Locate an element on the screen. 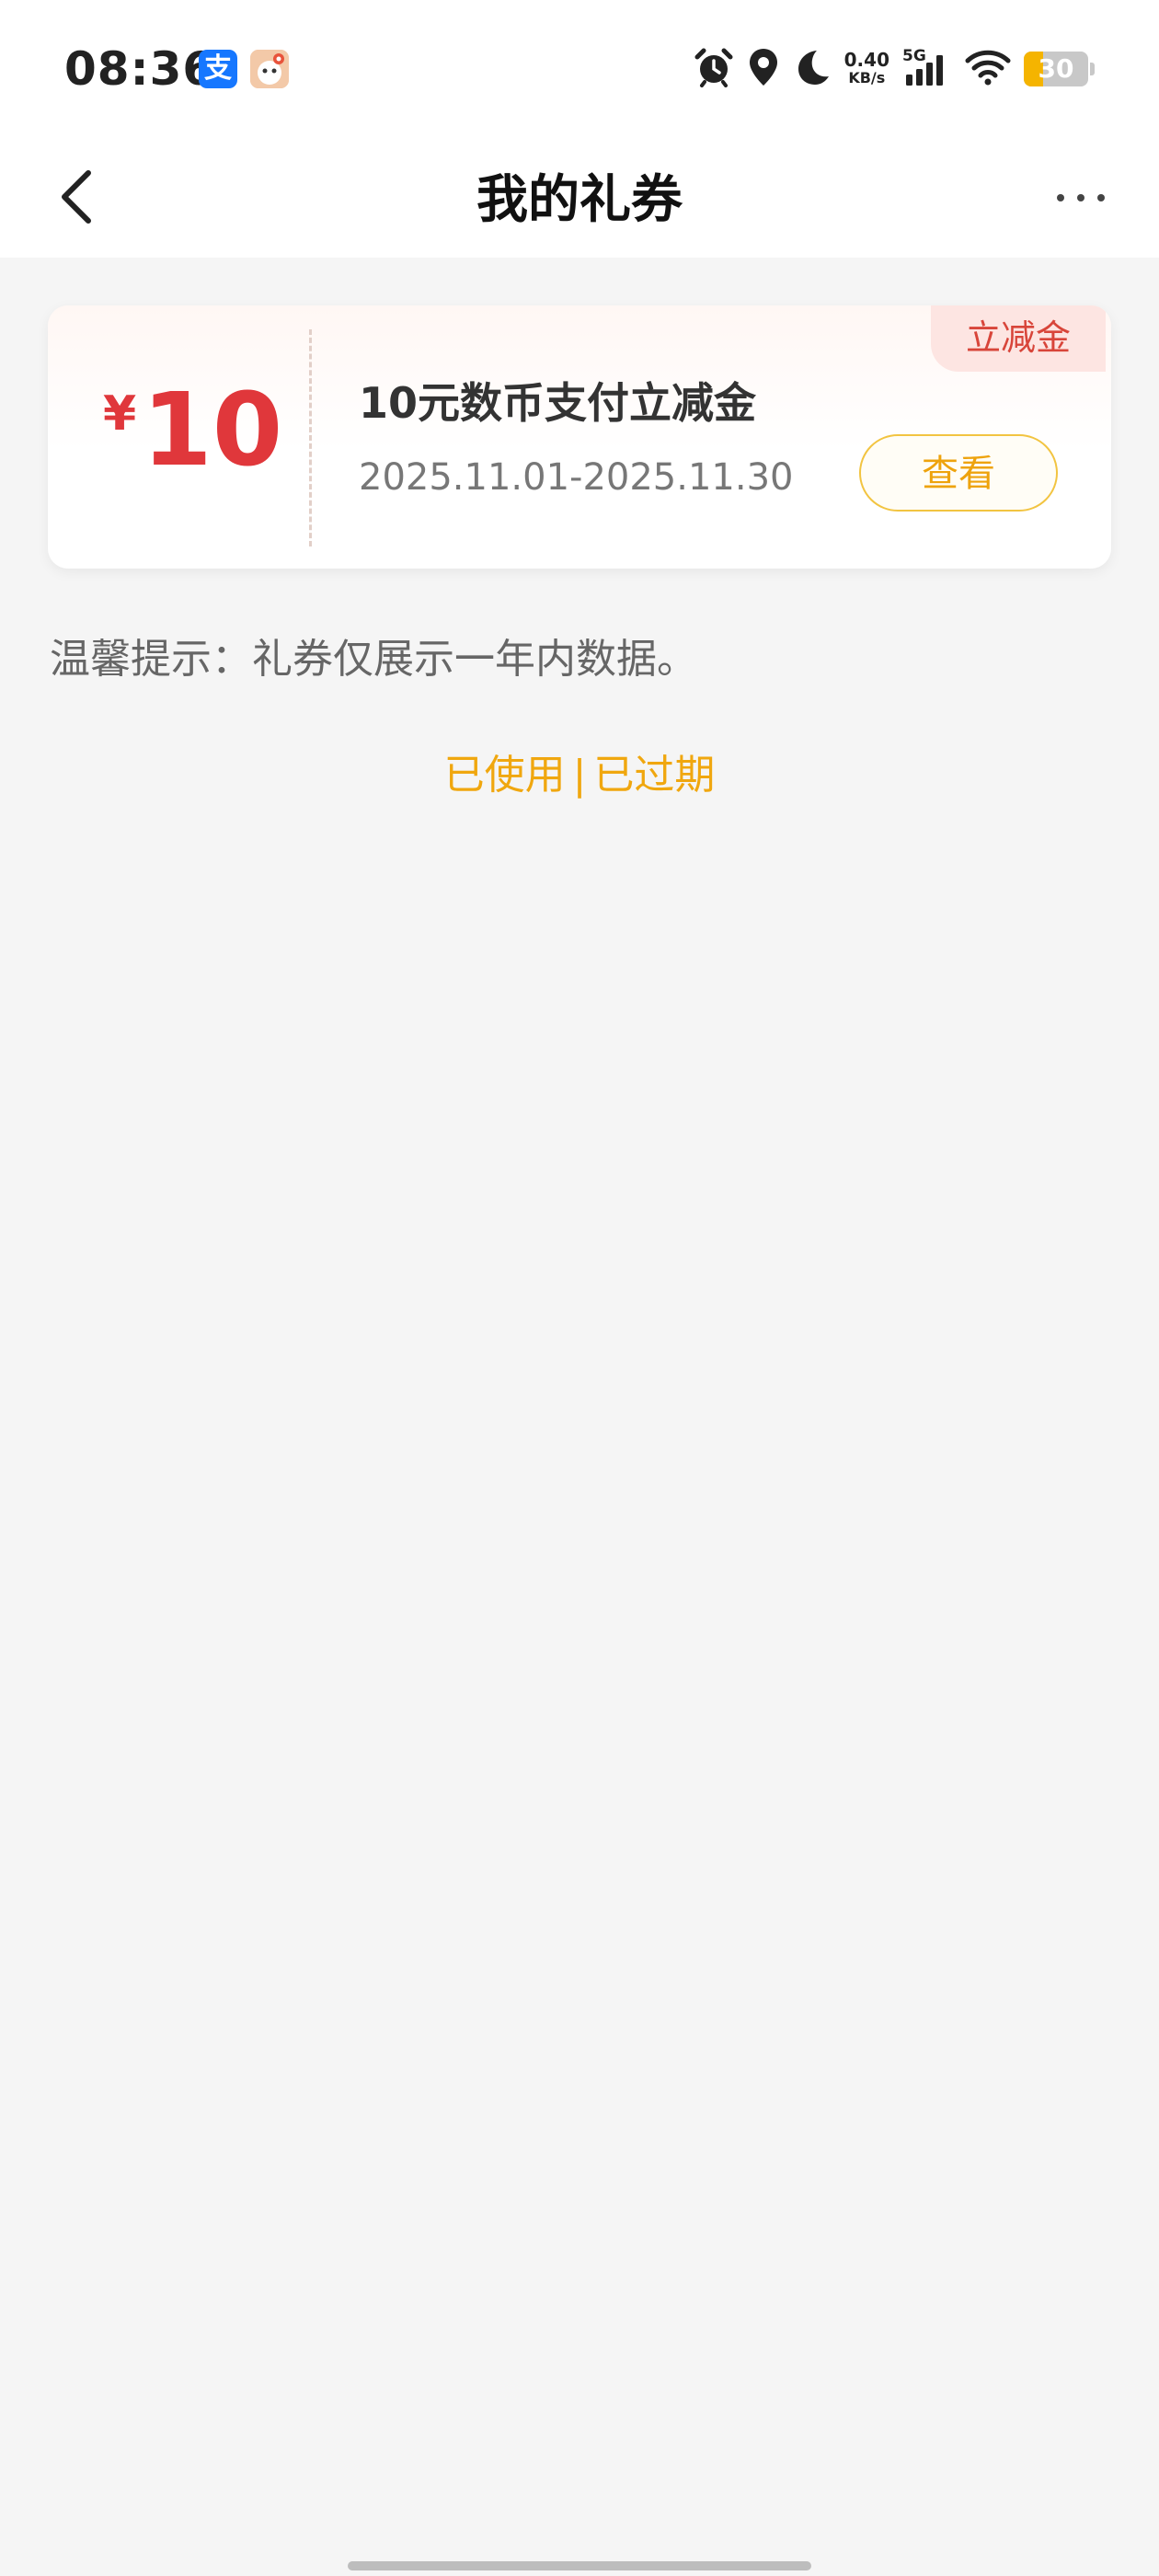 This screenshot has width=1159, height=2576. coupon-type-tag: 立减金 is located at coordinates (1018, 338).